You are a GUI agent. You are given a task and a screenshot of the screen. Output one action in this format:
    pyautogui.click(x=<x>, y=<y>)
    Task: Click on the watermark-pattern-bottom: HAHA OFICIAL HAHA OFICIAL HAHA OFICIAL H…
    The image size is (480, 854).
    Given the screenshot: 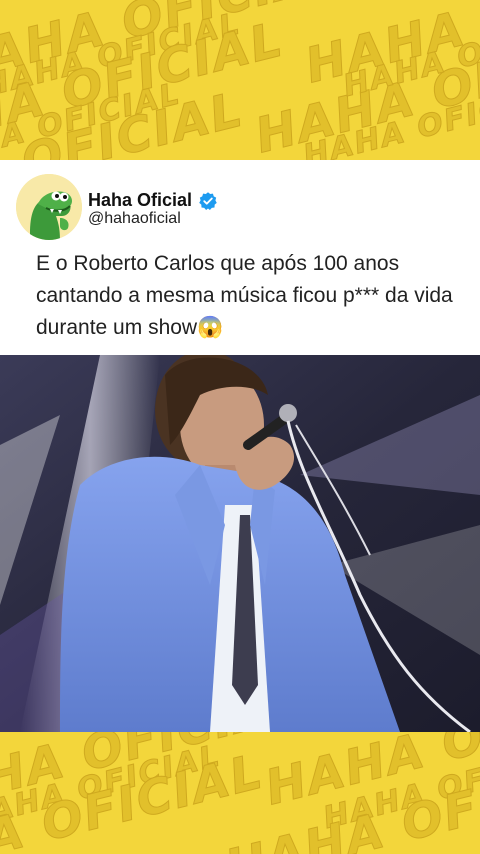 What is the action you would take?
    pyautogui.click(x=240, y=793)
    